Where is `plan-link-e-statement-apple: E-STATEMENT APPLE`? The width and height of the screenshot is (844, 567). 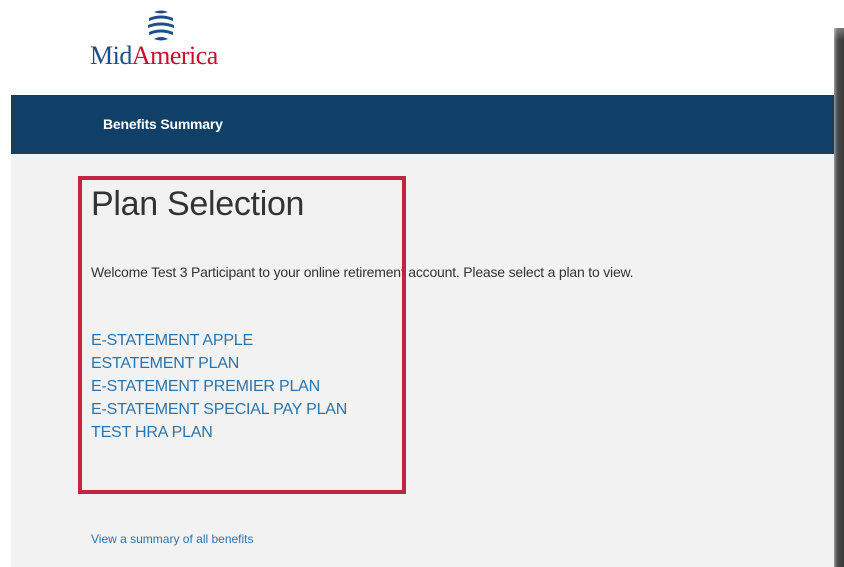
plan-link-e-statement-apple: E-STATEMENT APPLE is located at coordinates (219, 340).